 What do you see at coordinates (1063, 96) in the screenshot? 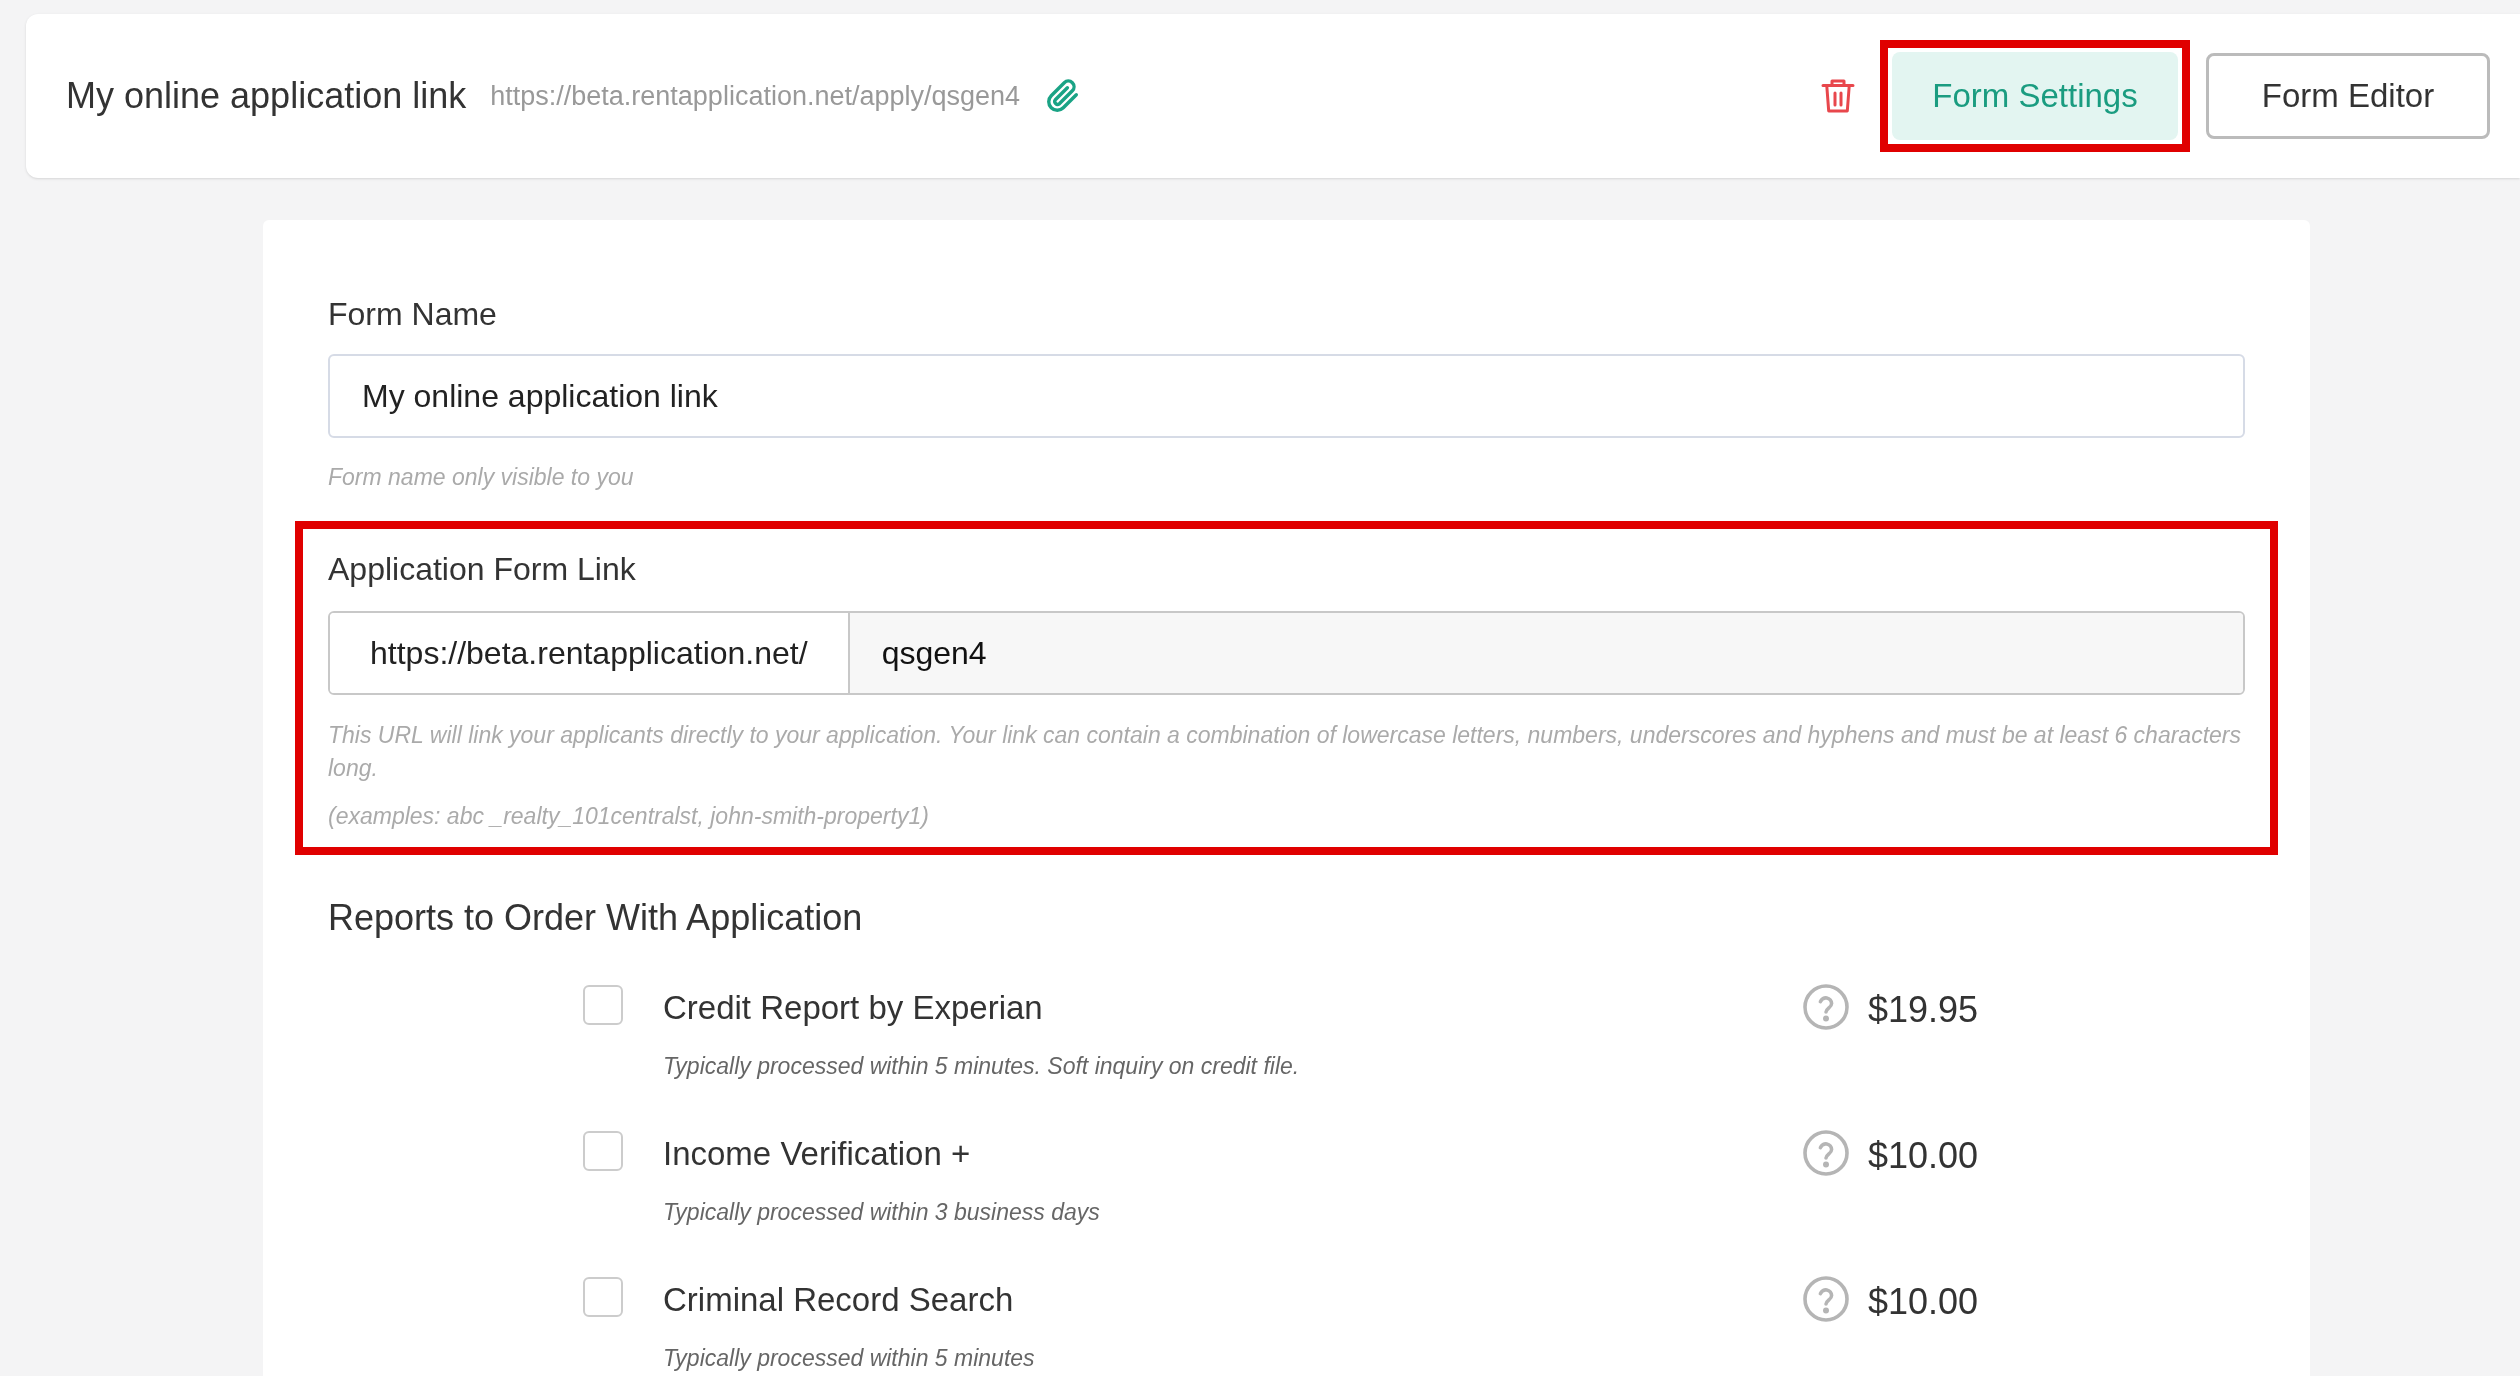
I see `paperclip-icon` at bounding box center [1063, 96].